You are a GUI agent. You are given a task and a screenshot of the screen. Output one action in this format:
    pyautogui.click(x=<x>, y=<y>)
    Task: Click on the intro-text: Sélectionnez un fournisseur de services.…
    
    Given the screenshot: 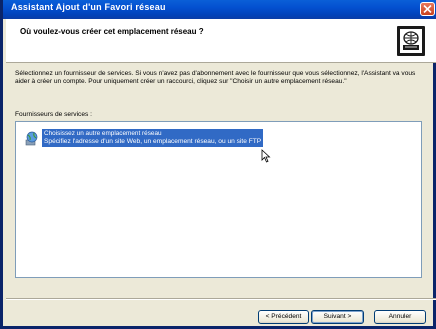 What is the action you would take?
    pyautogui.click(x=215, y=78)
    